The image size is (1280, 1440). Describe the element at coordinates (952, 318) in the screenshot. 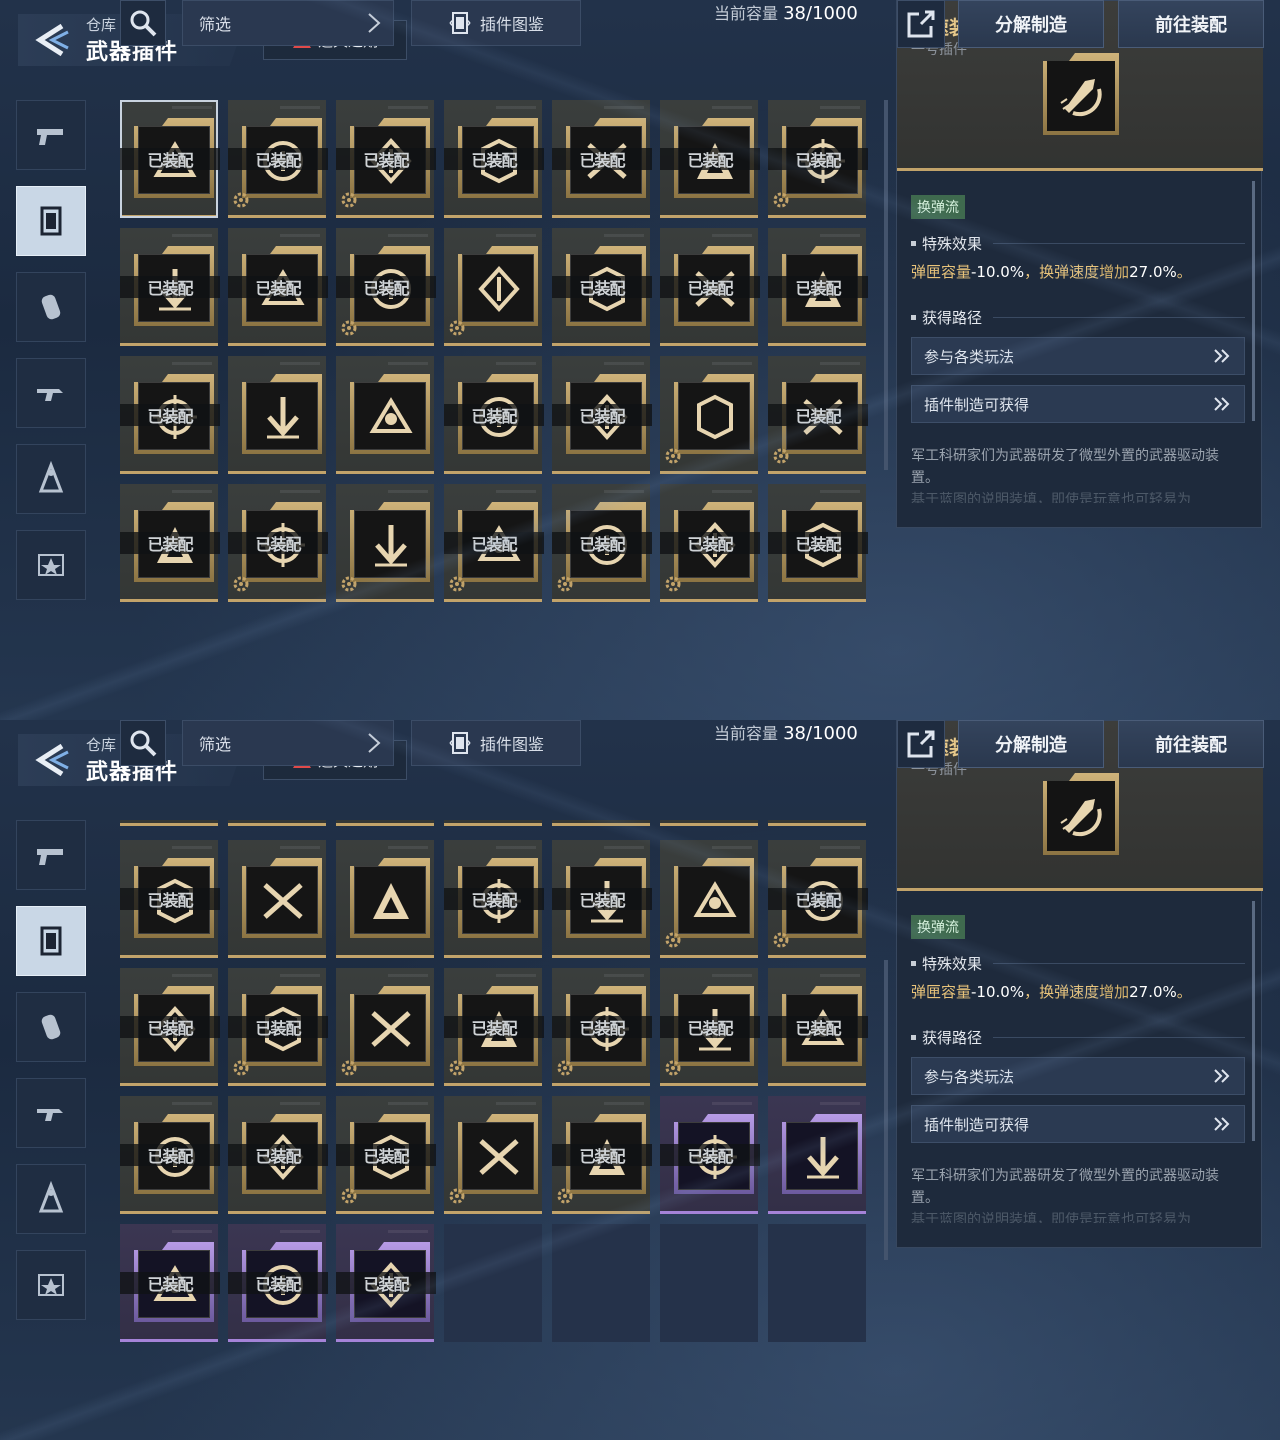

I see `source-title-text: 获得路径` at that location.